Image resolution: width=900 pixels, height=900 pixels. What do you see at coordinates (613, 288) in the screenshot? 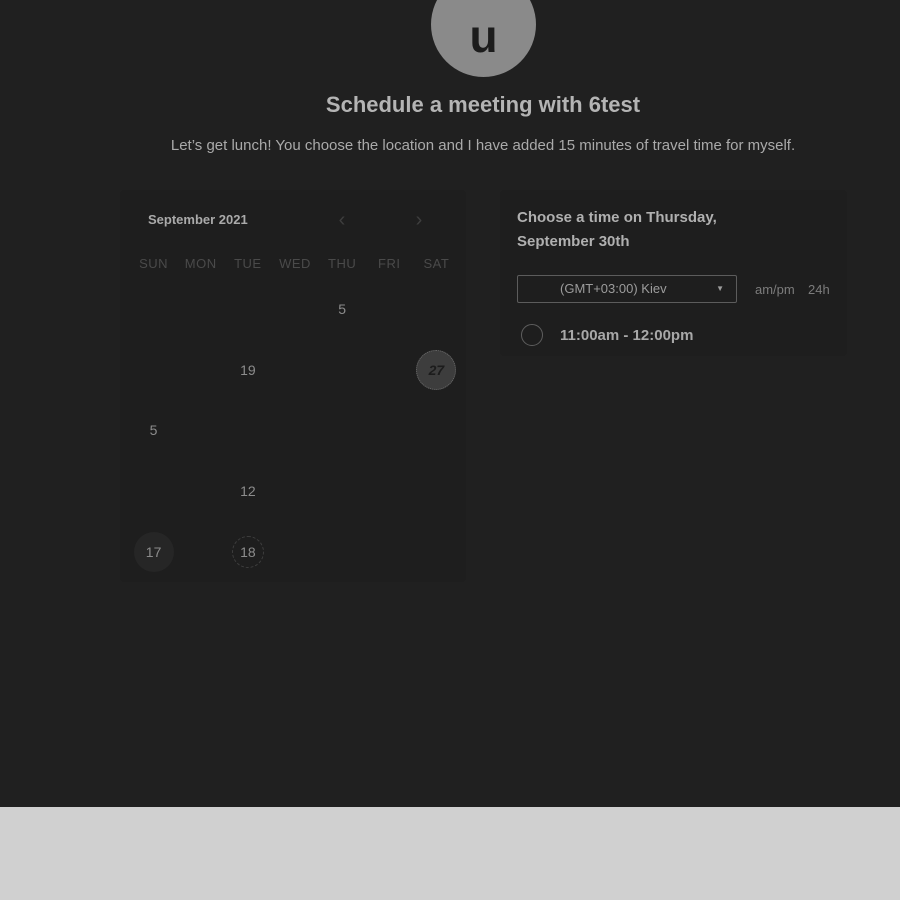
I see `timezone-value: (GMT+03:00) Kiev` at bounding box center [613, 288].